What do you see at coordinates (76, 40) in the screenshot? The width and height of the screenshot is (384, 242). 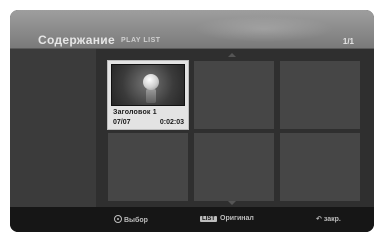 I see `page-title: Содержание` at bounding box center [76, 40].